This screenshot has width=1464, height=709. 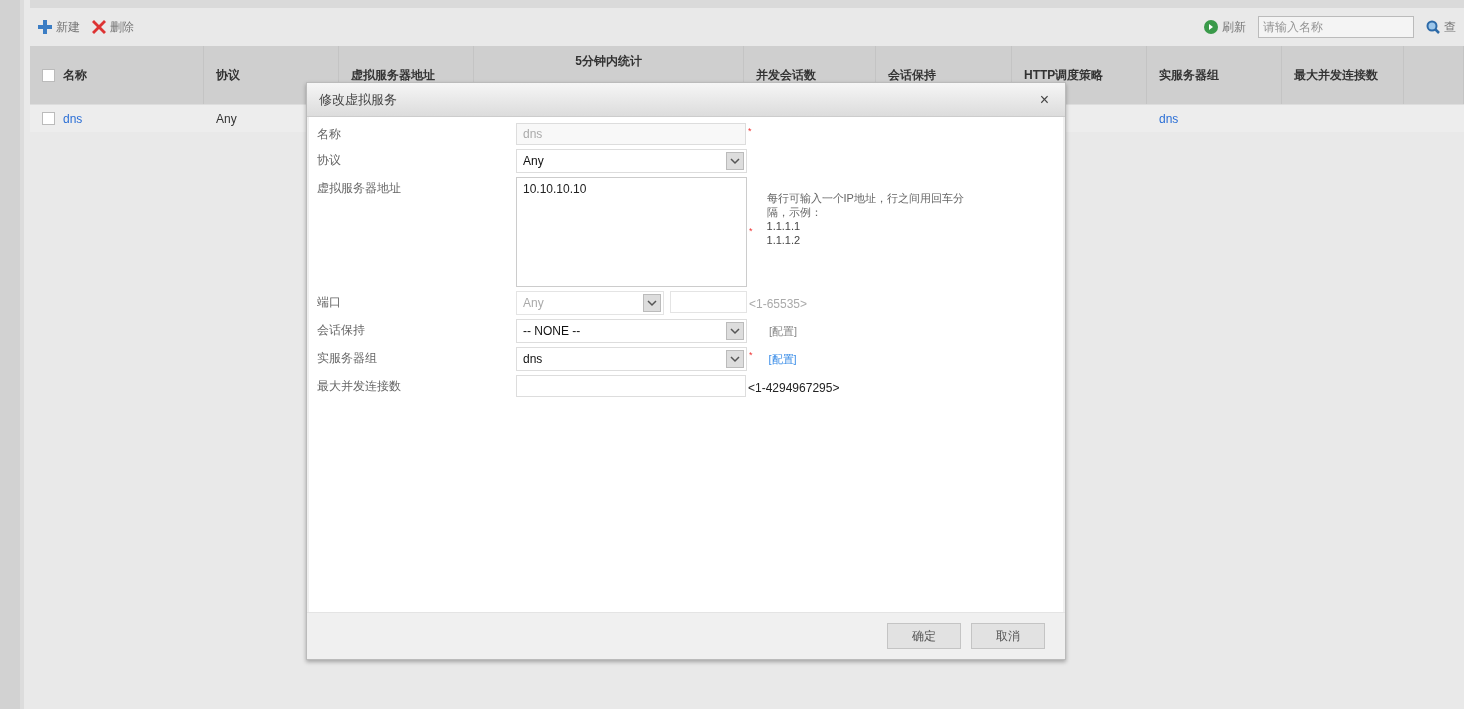 What do you see at coordinates (631, 232) in the screenshot?
I see `address-field: 10.10.10.10` at bounding box center [631, 232].